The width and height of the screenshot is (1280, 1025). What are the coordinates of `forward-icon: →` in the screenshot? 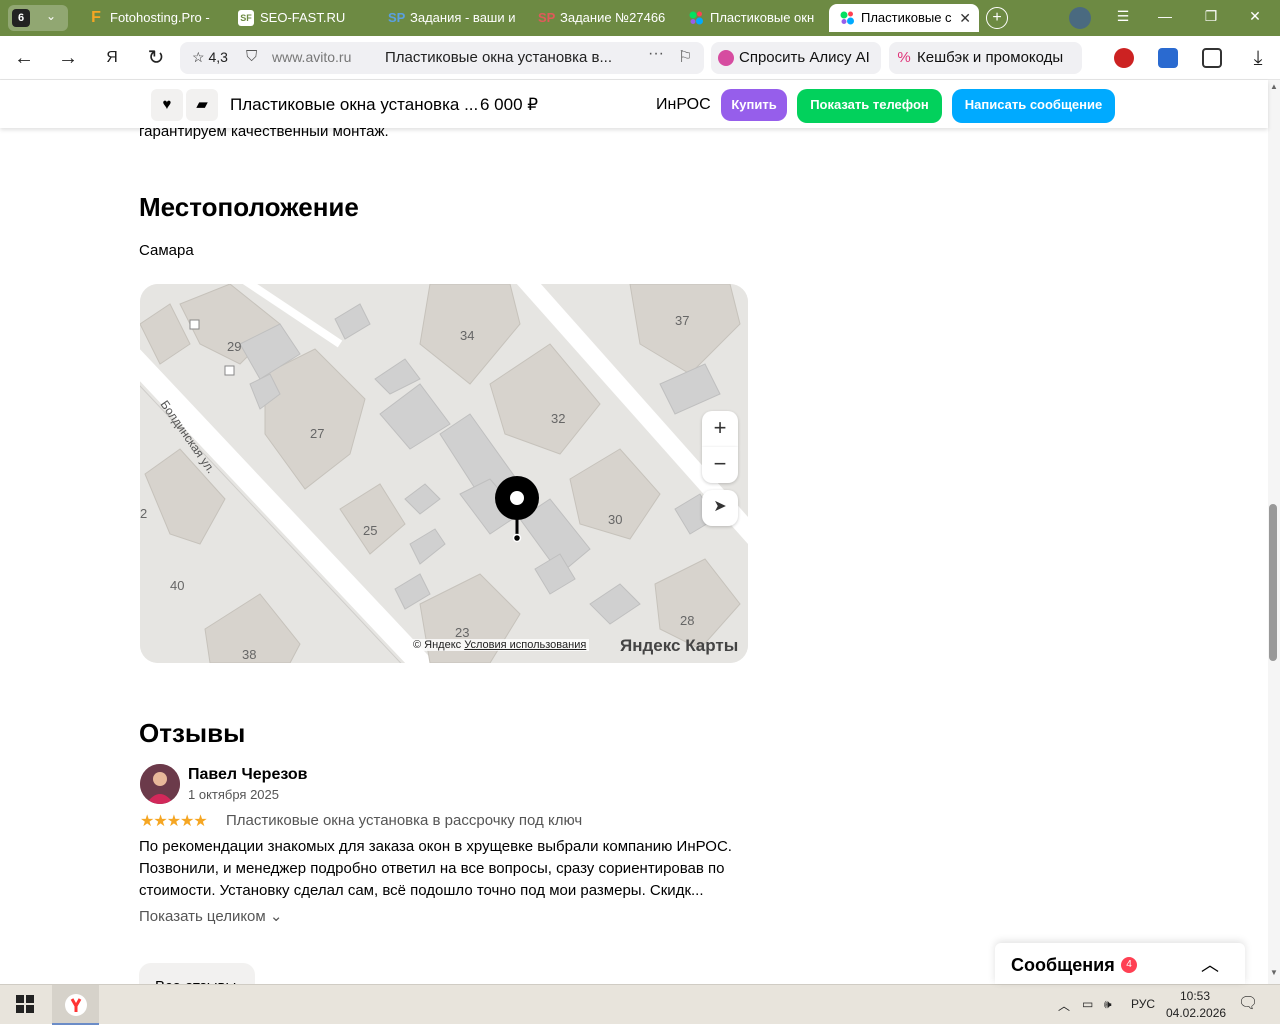 It's located at (68, 58).